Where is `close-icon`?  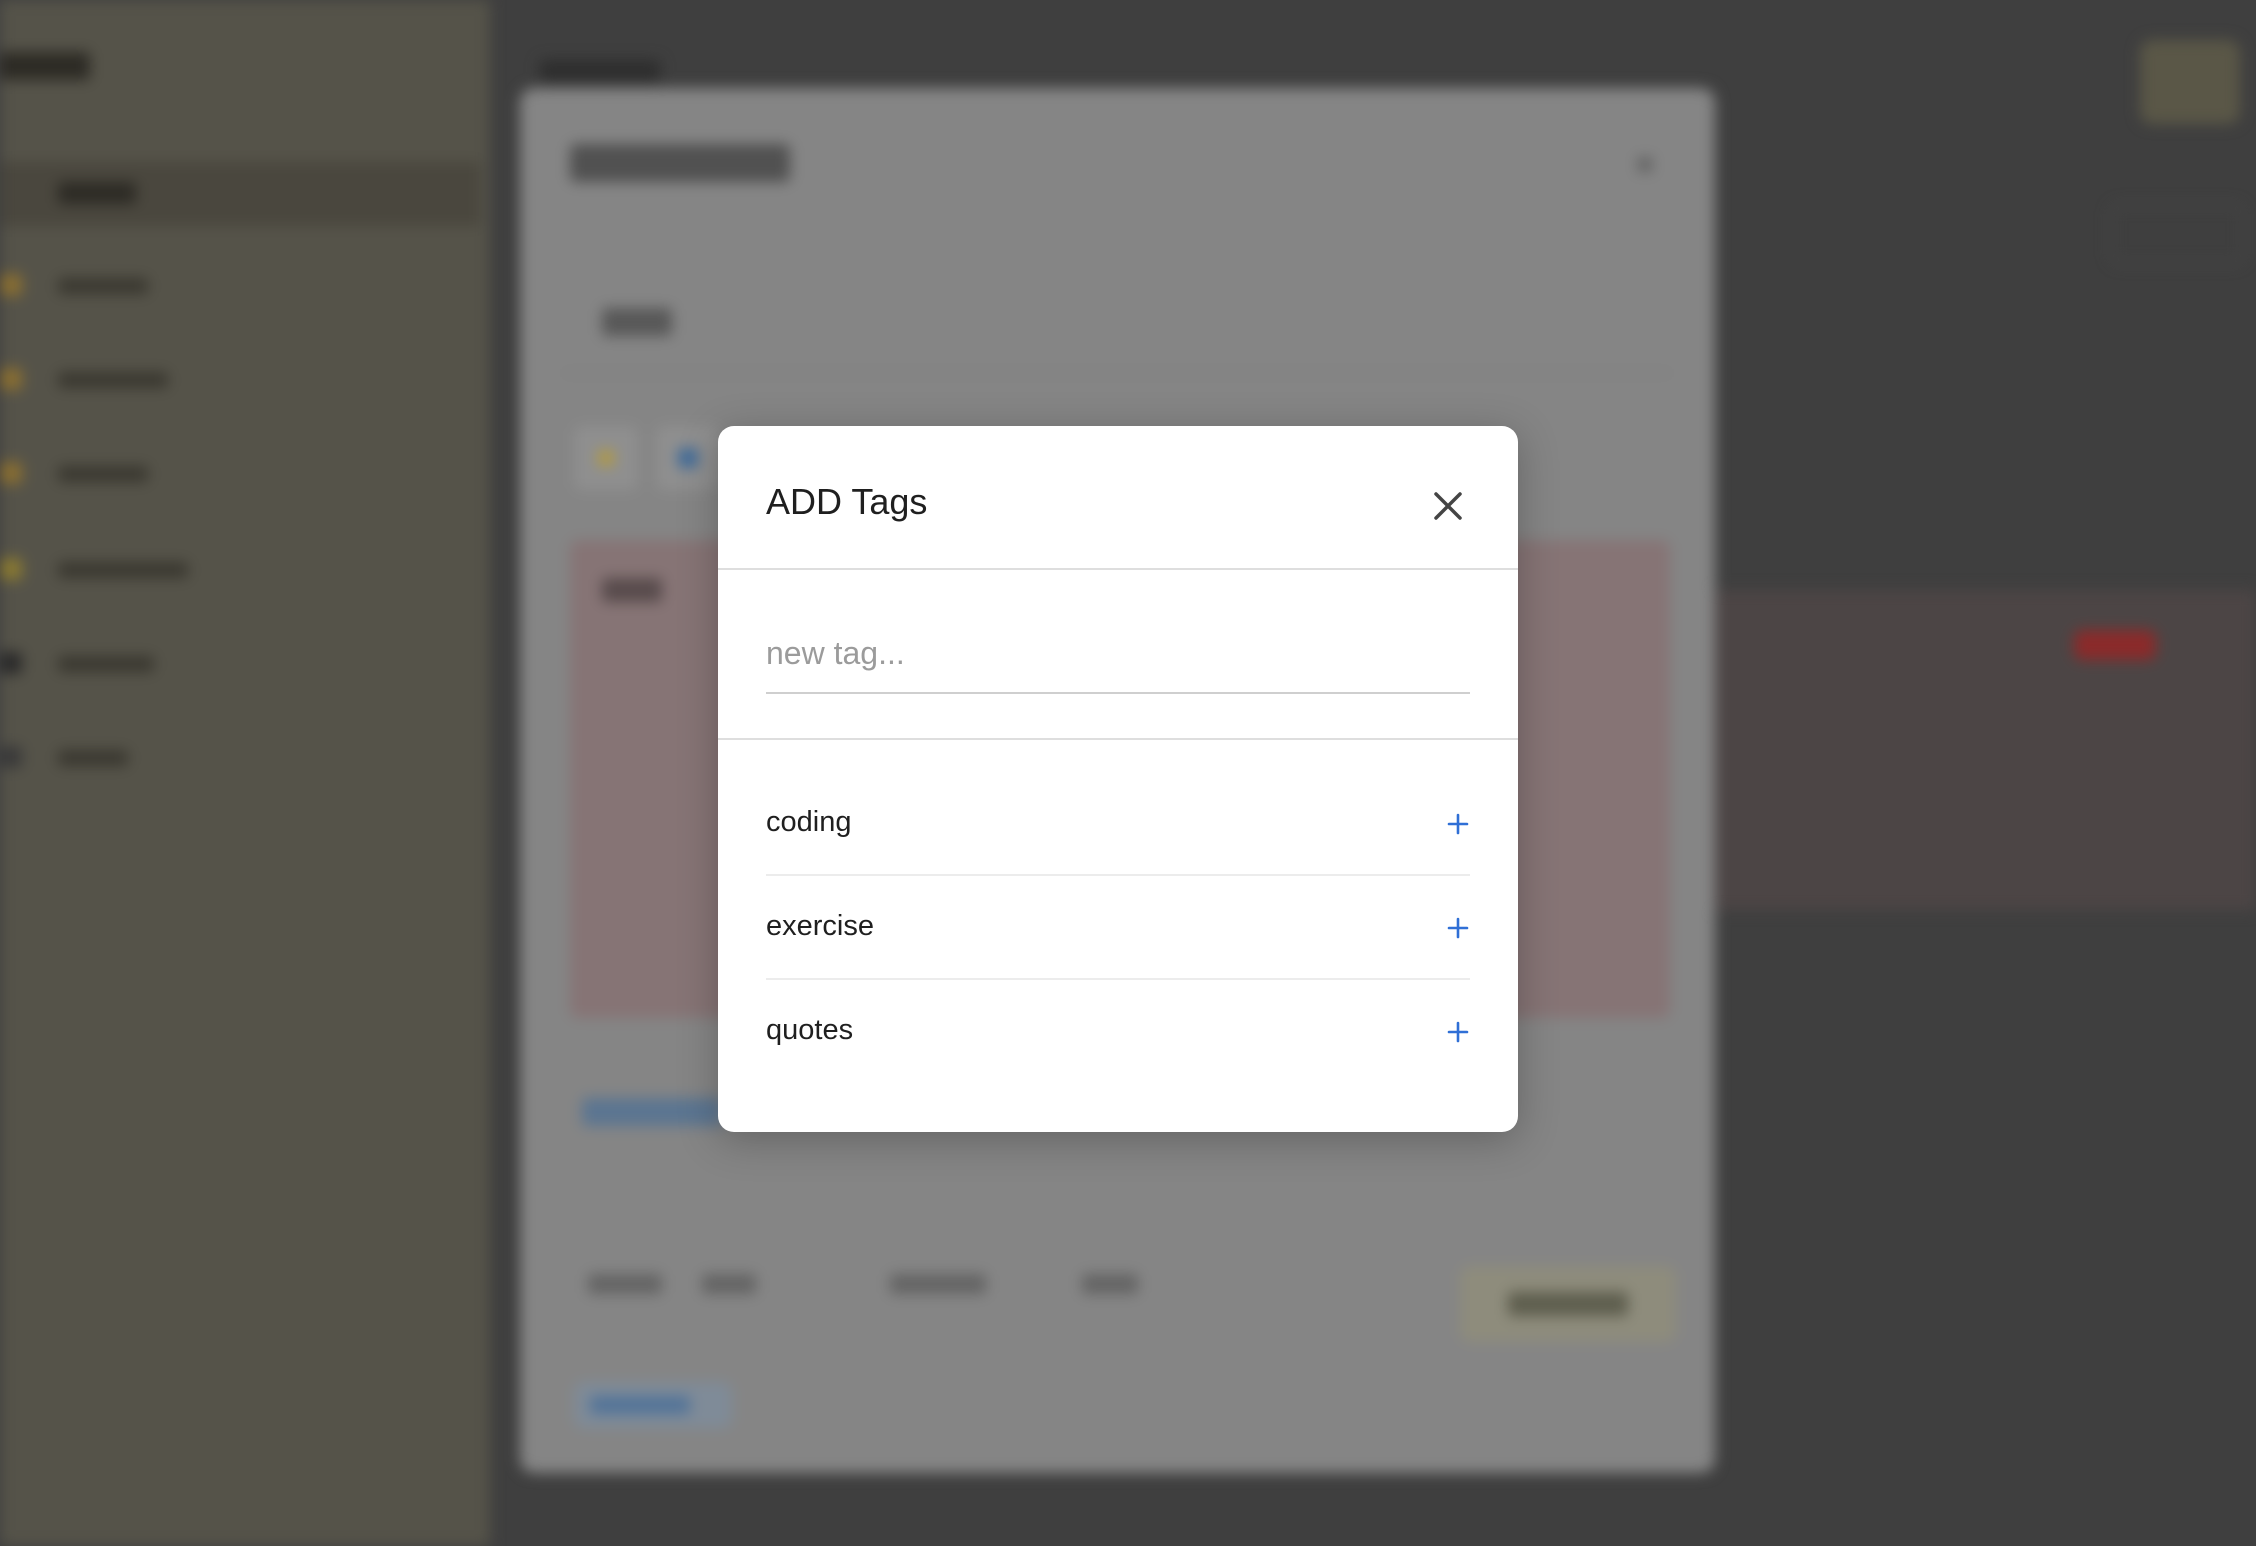 close-icon is located at coordinates (1448, 506).